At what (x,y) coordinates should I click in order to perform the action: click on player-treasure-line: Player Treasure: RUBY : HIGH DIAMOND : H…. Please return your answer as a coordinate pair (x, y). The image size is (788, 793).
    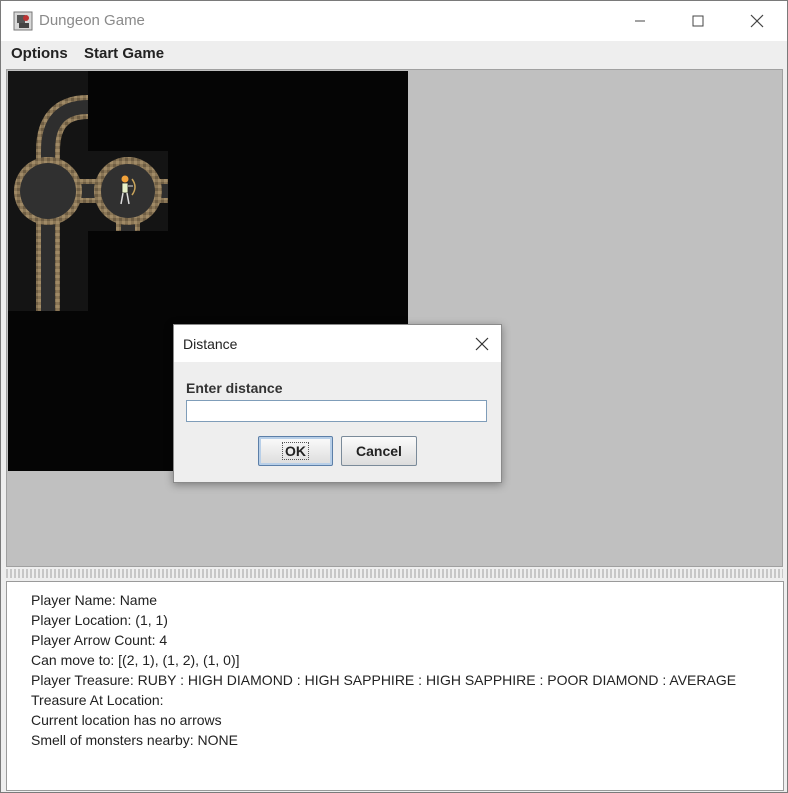
    Looking at the image, I should click on (384, 680).